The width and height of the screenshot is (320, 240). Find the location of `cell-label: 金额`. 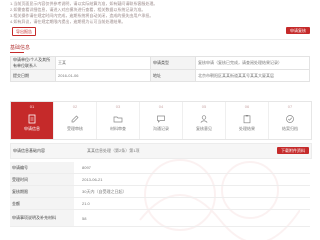

cell-label: 金额 is located at coordinates (42, 203).